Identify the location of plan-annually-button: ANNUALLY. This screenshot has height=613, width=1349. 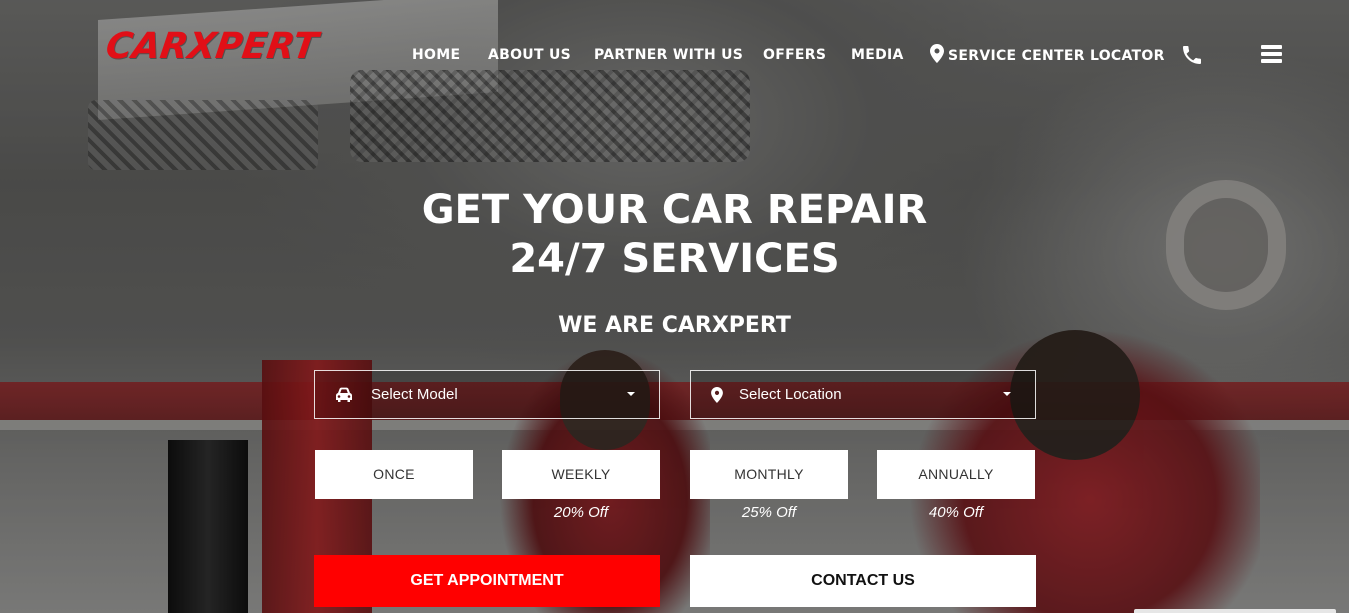
(956, 474).